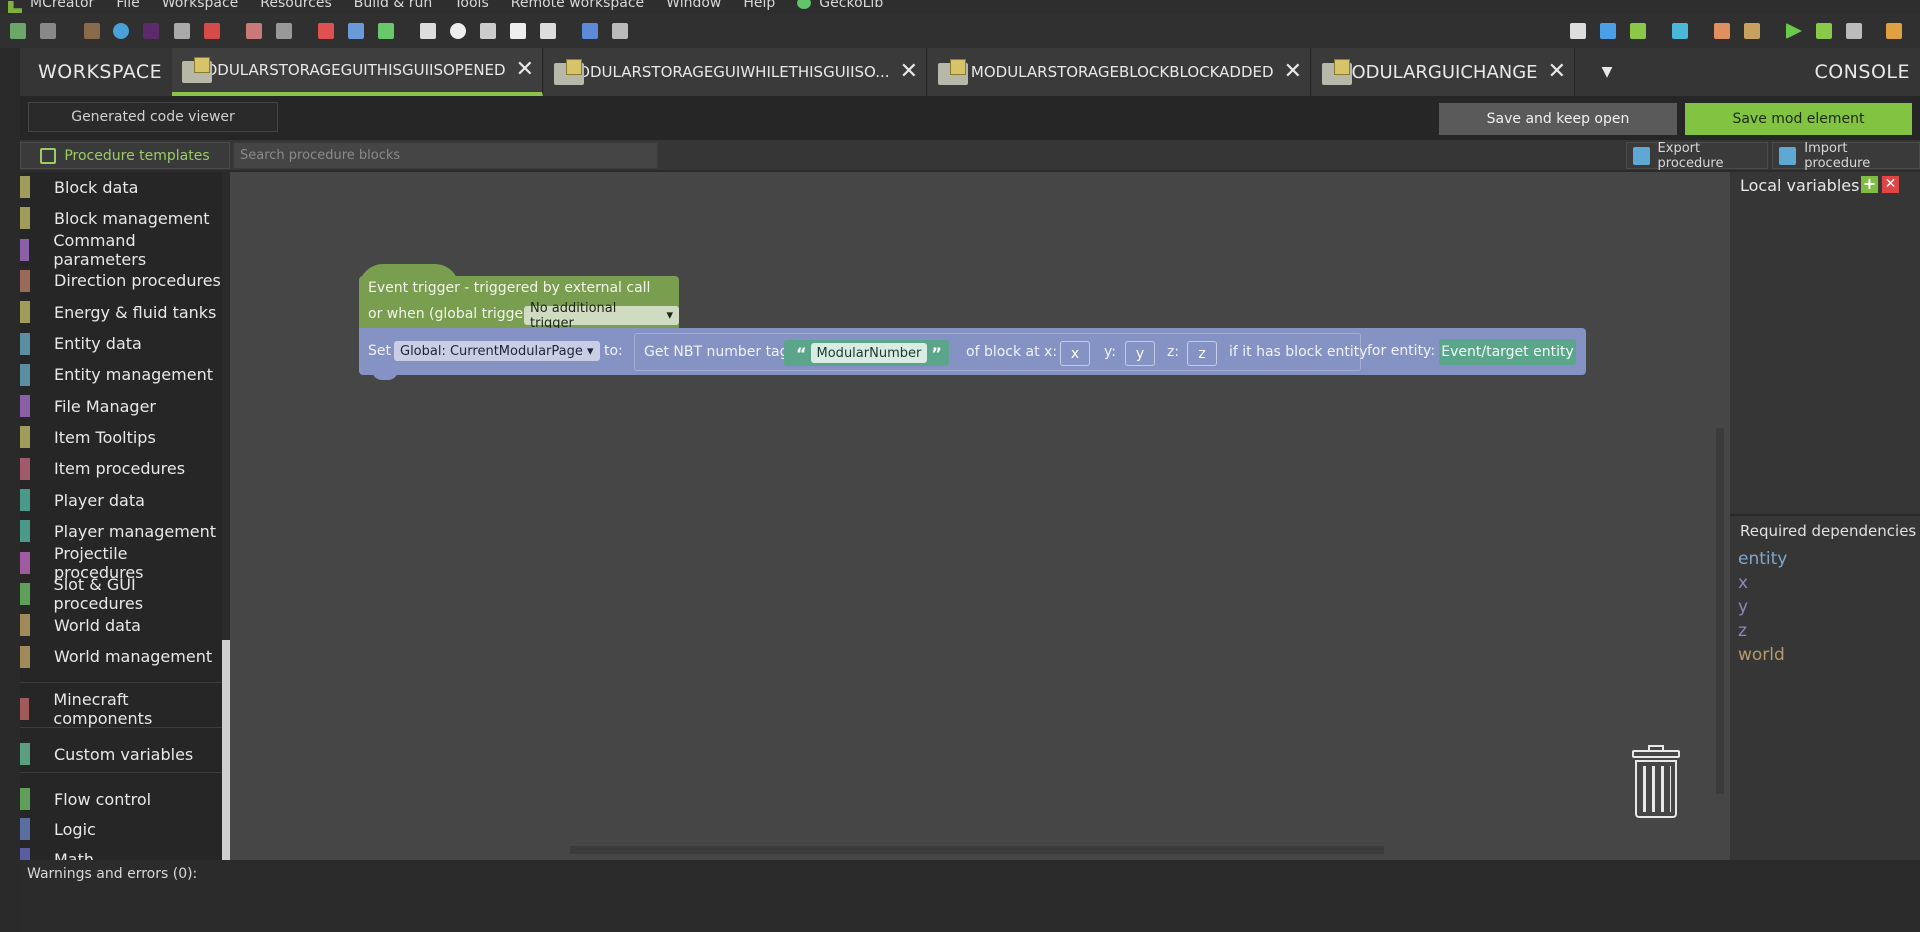 Image resolution: width=1920 pixels, height=932 pixels. What do you see at coordinates (121, 469) in the screenshot?
I see `category-item-procedures: Item procedures` at bounding box center [121, 469].